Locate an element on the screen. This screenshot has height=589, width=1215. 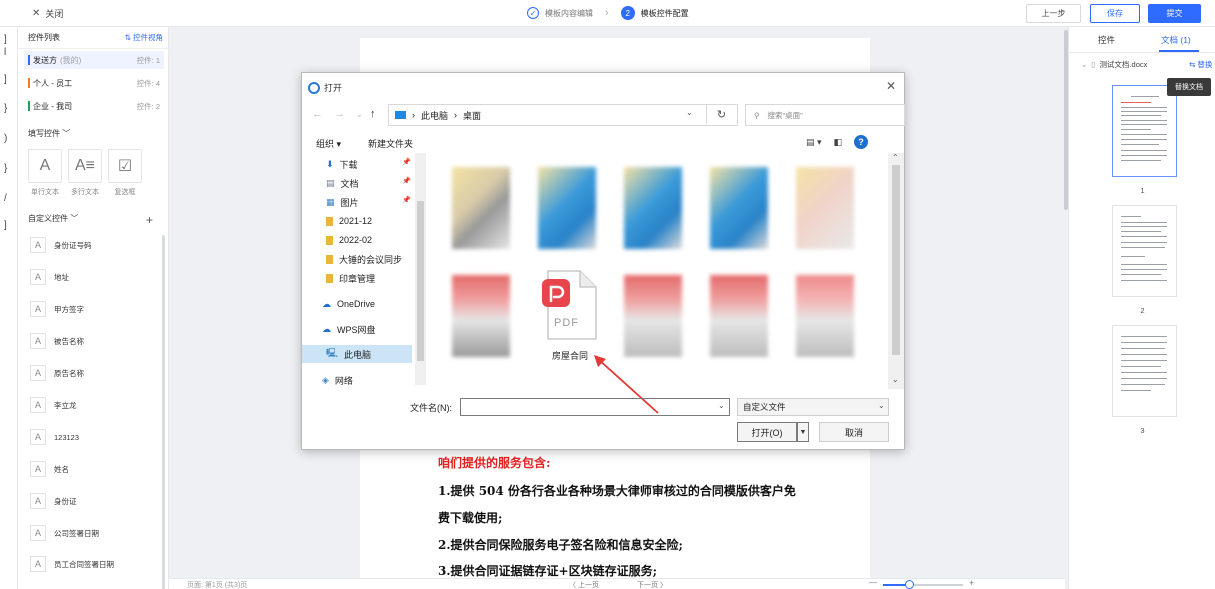
open-button: 打开(O) is located at coordinates (767, 432).